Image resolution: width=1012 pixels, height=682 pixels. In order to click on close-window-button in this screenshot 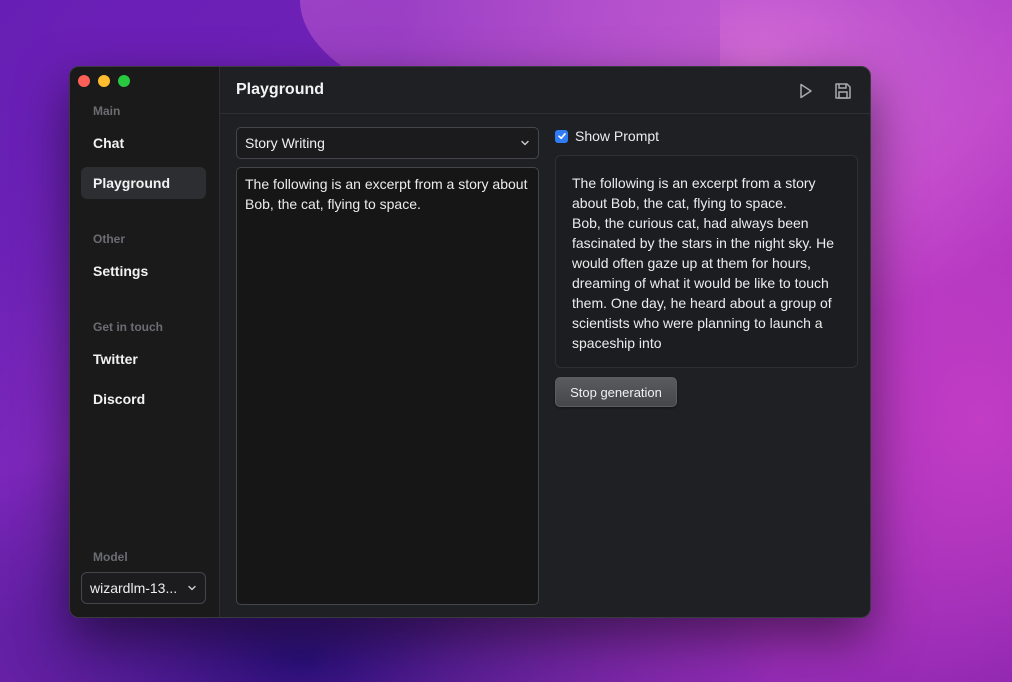, I will do `click(84, 81)`.